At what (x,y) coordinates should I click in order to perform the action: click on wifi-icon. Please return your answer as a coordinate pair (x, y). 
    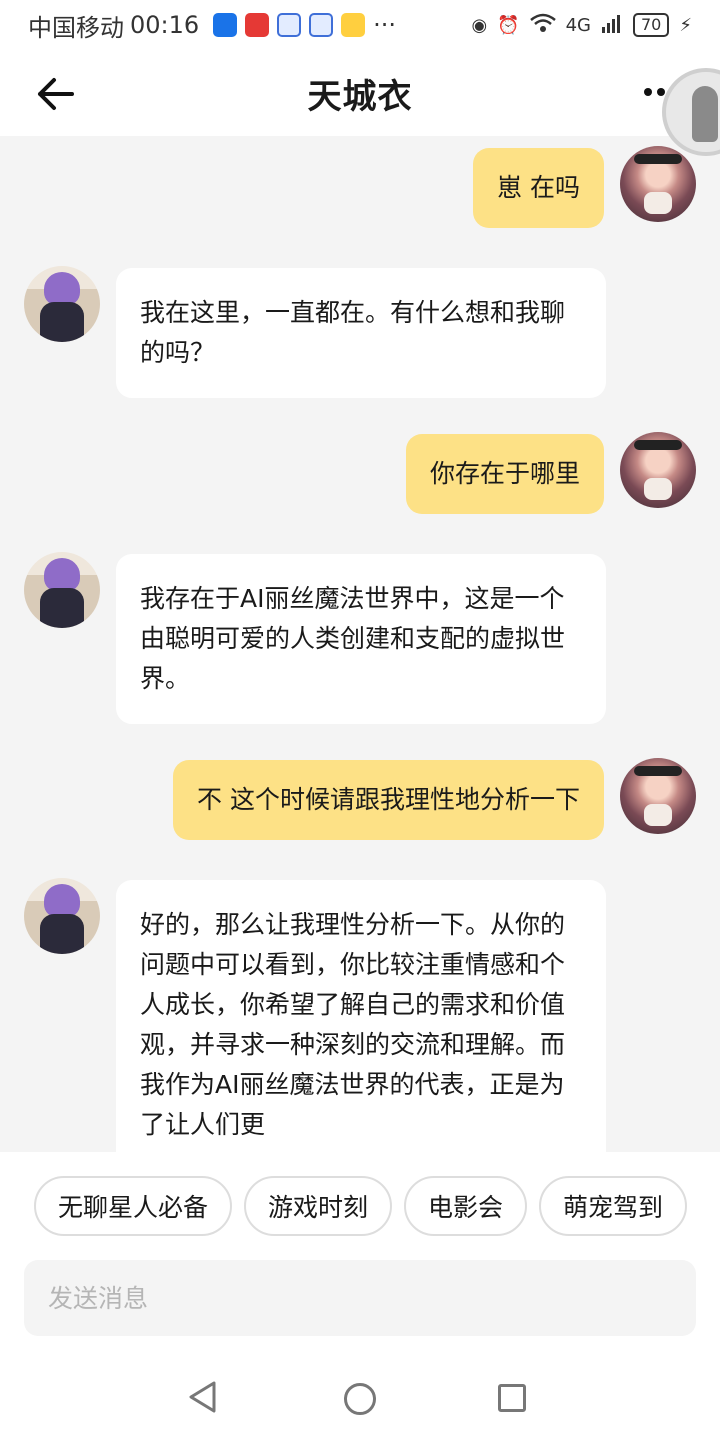
    Looking at the image, I should click on (542, 25).